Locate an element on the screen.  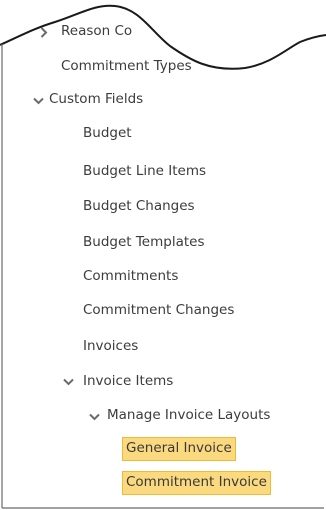
tree-item-reason-codes: Reason Co is located at coordinates (96, 32).